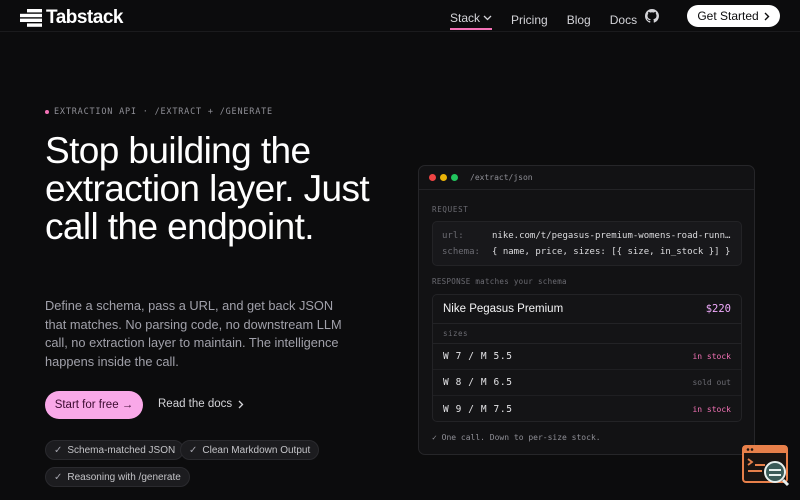  Describe the element at coordinates (94, 405) in the screenshot. I see `start-free-button: Start for free →` at that location.